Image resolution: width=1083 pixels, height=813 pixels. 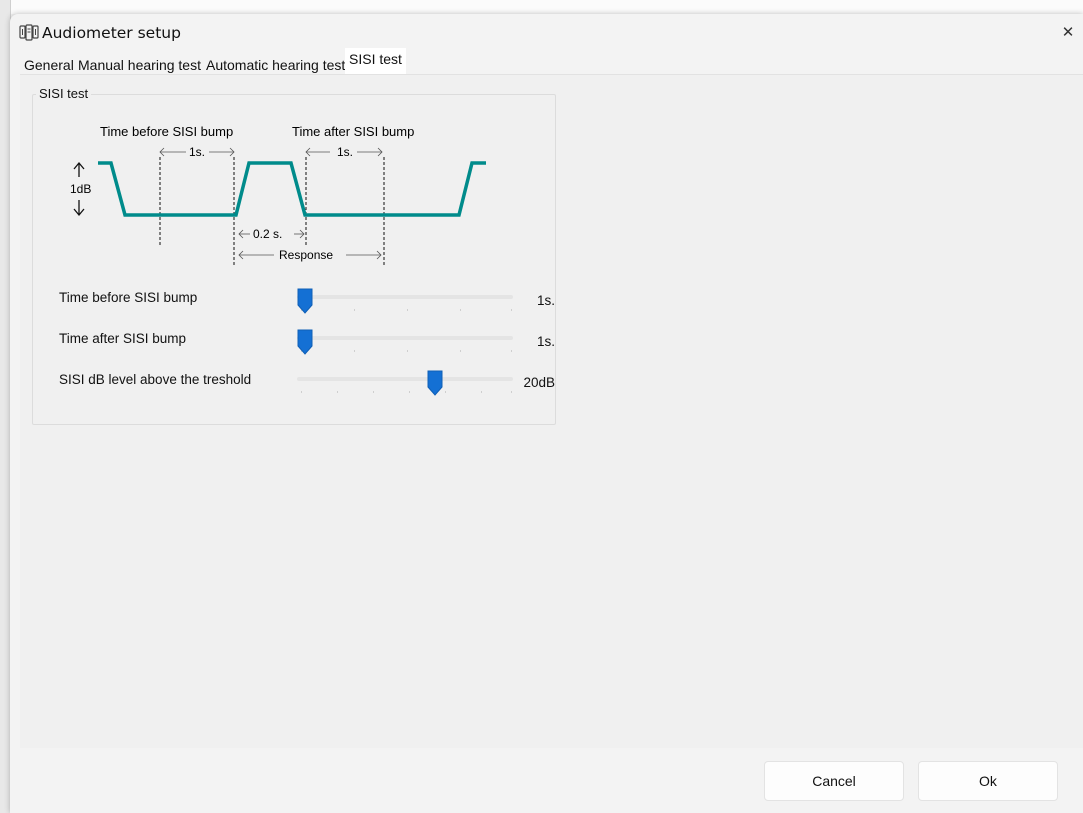 What do you see at coordinates (353, 131) in the screenshot?
I see `diagram-time-after-label: Time after SISI bump` at bounding box center [353, 131].